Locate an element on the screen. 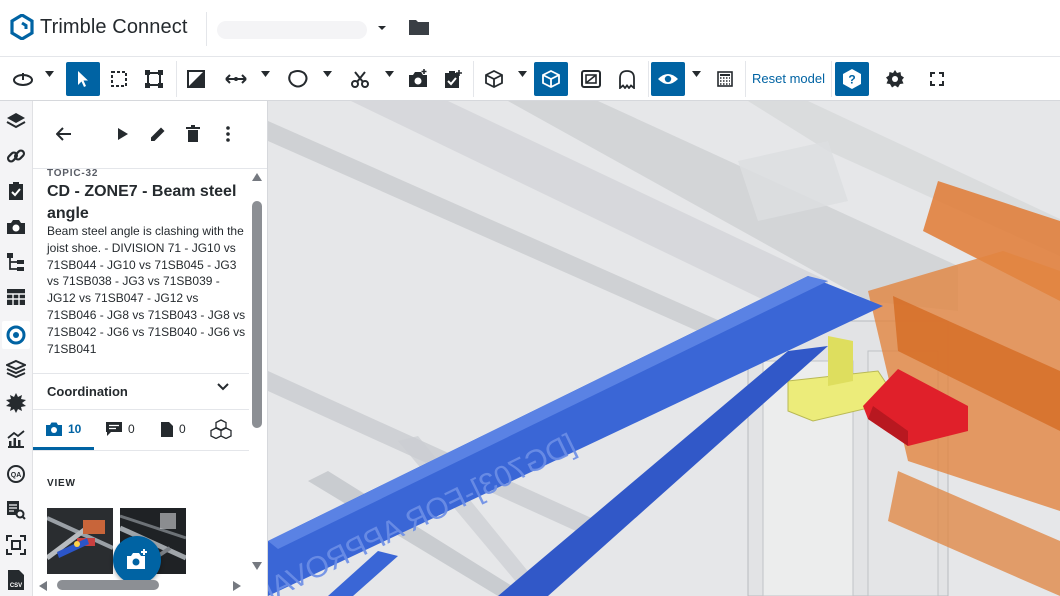 This screenshot has height=596, width=1060. model-icon is located at coordinates (221, 429).